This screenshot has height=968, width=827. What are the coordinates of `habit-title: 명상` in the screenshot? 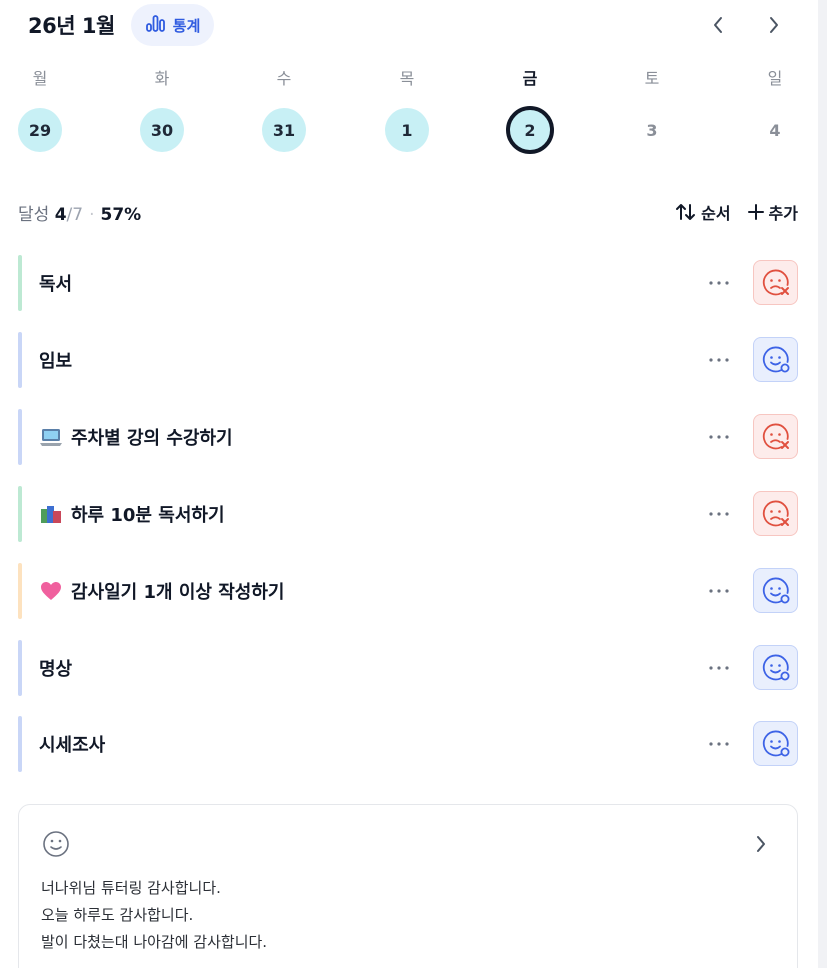 It's located at (56, 669).